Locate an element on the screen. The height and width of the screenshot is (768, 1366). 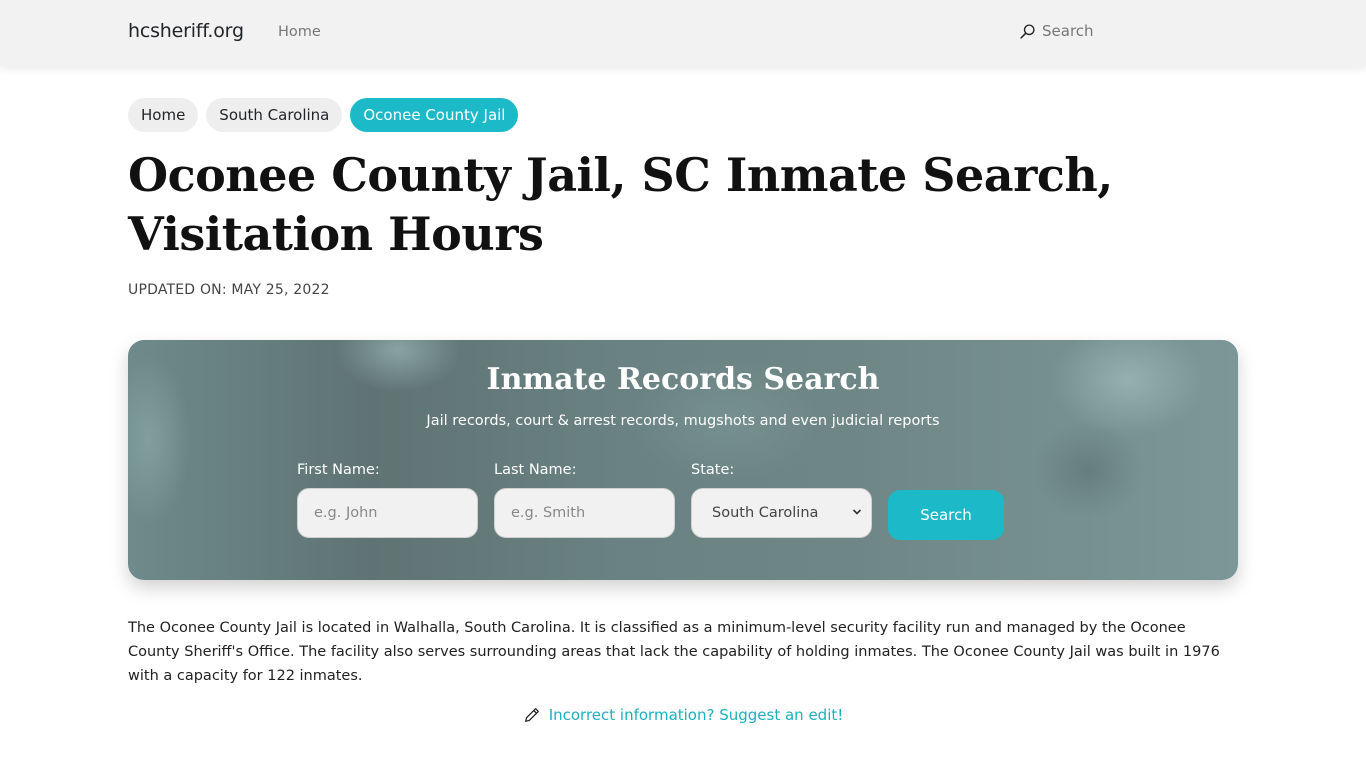
breadcrumb-south-carolina: South Carolina is located at coordinates (274, 115).